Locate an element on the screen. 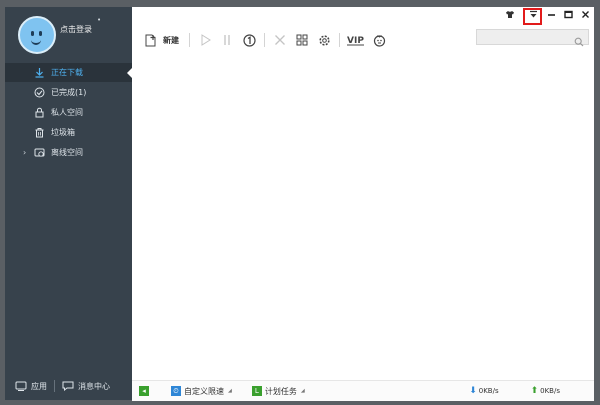  skin-button is located at coordinates (510, 14).